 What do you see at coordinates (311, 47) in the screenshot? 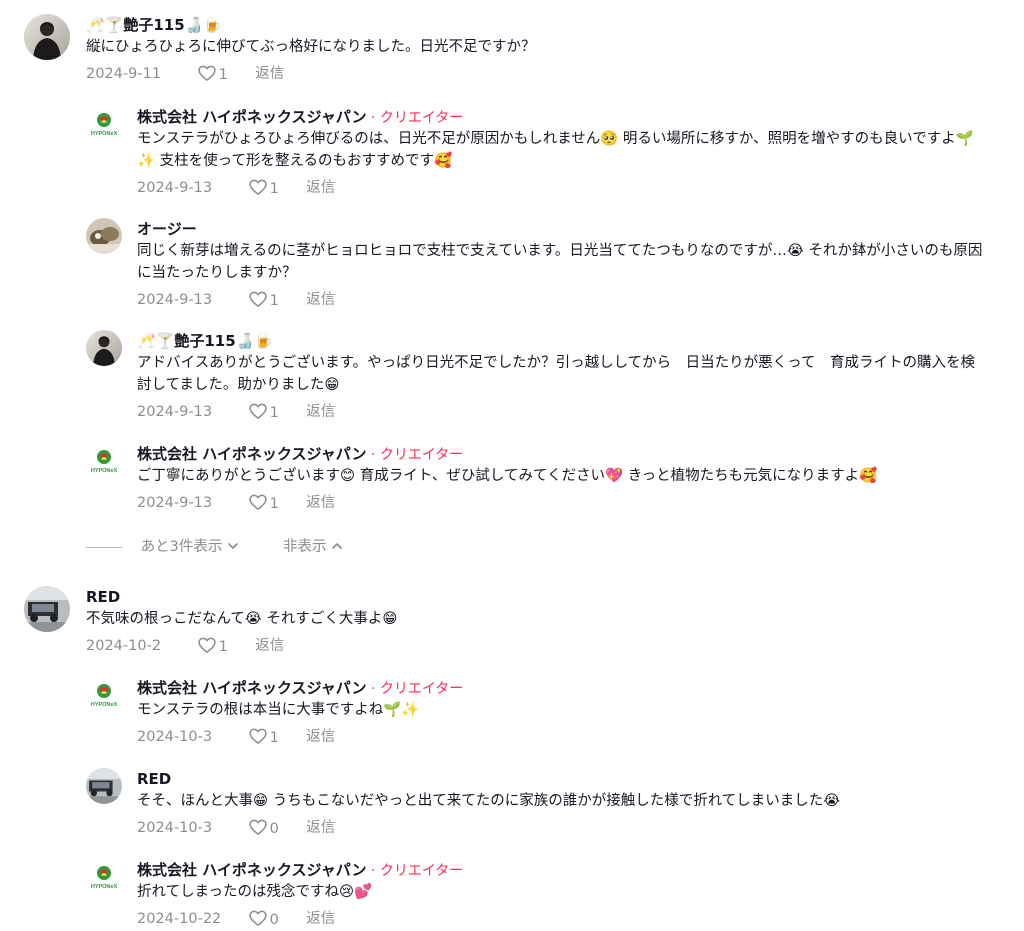
I see `comment-text: 縦にひょろひょろに伸びてぶっ格好になりました。日光不足ですか？` at bounding box center [311, 47].